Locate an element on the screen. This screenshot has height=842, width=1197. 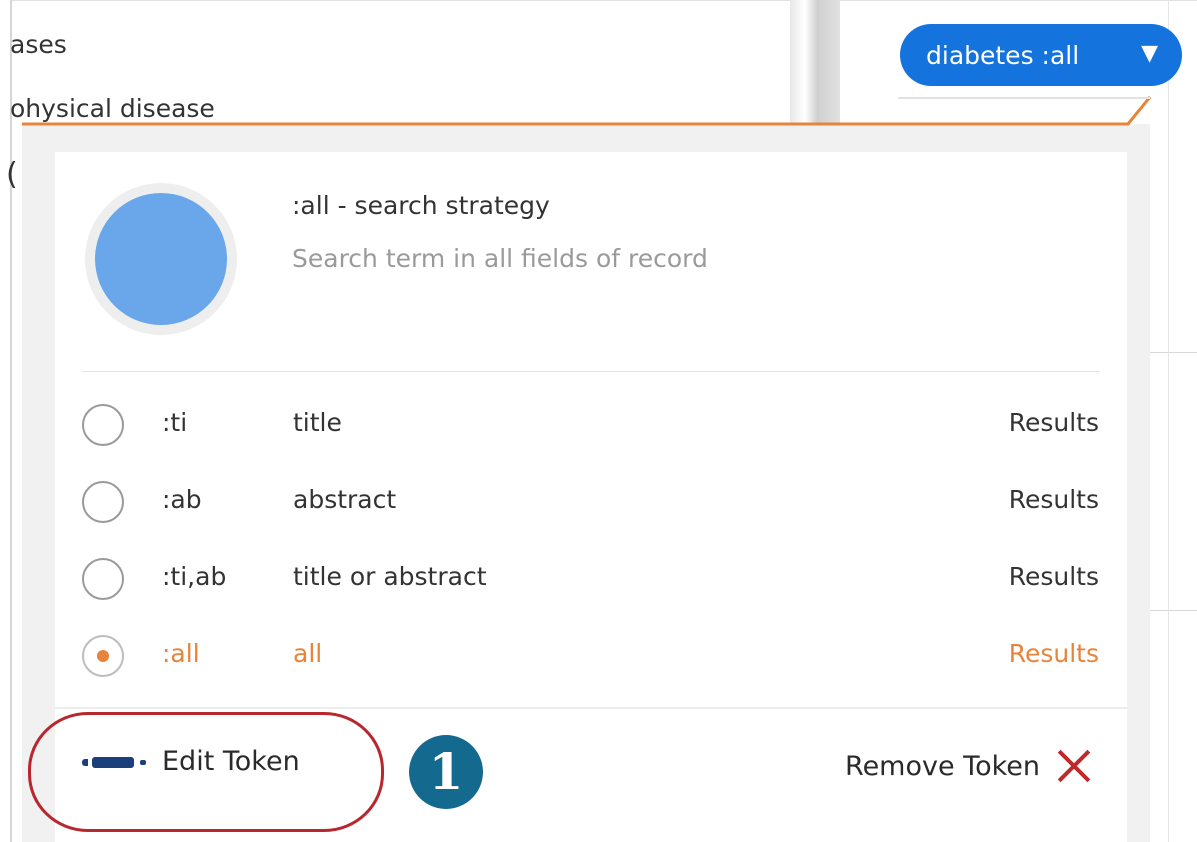
close-icon is located at coordinates (1074, 766).